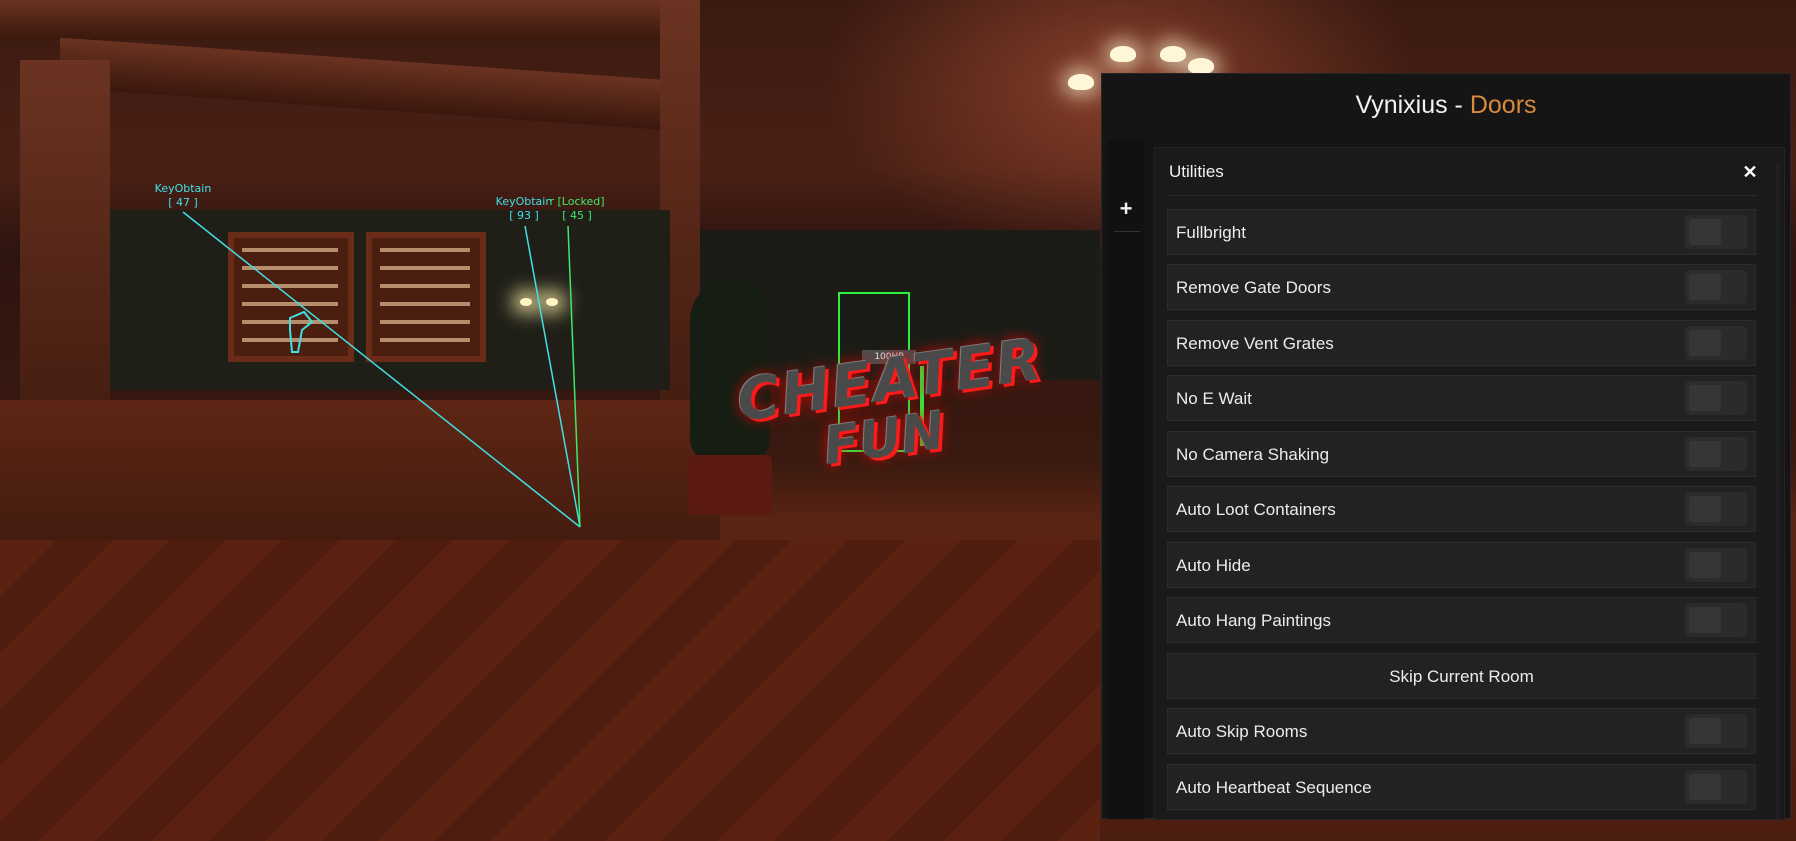 This screenshot has width=1796, height=841. What do you see at coordinates (1253, 287) in the screenshot?
I see `toggle-label: Remove Gate Doors` at bounding box center [1253, 287].